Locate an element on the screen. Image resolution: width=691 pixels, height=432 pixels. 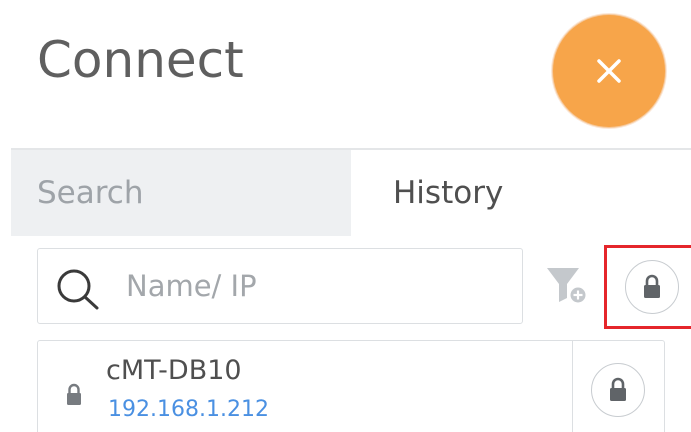
item-lock-button is located at coordinates (618, 390).